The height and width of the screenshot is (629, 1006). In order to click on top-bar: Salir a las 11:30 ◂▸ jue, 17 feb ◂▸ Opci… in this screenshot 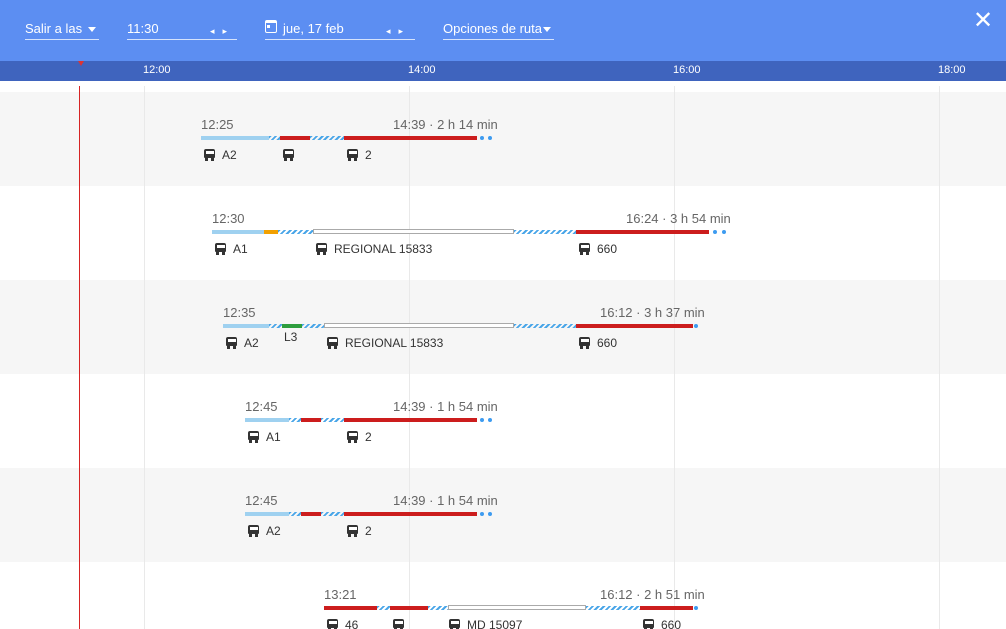, I will do `click(503, 30)`.